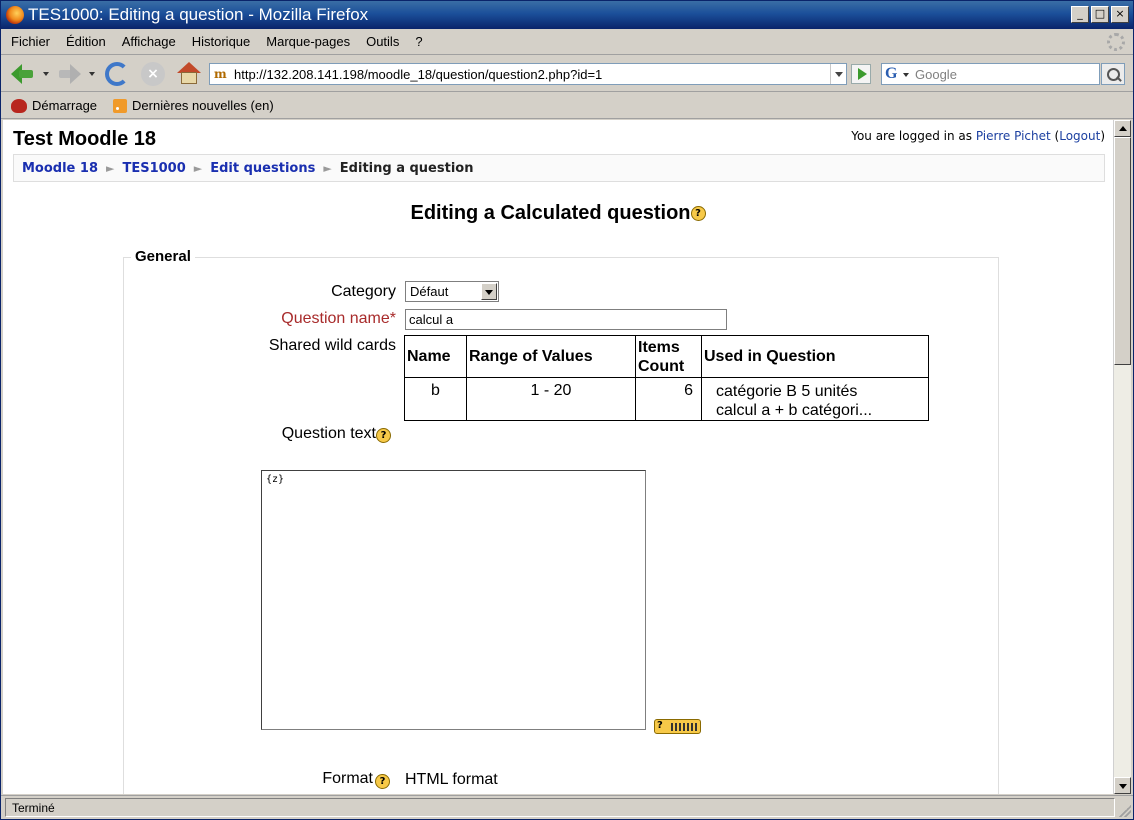 This screenshot has height=820, width=1134. Describe the element at coordinates (406, 168) in the screenshot. I see `breadcrumb-current: Editing a question` at that location.